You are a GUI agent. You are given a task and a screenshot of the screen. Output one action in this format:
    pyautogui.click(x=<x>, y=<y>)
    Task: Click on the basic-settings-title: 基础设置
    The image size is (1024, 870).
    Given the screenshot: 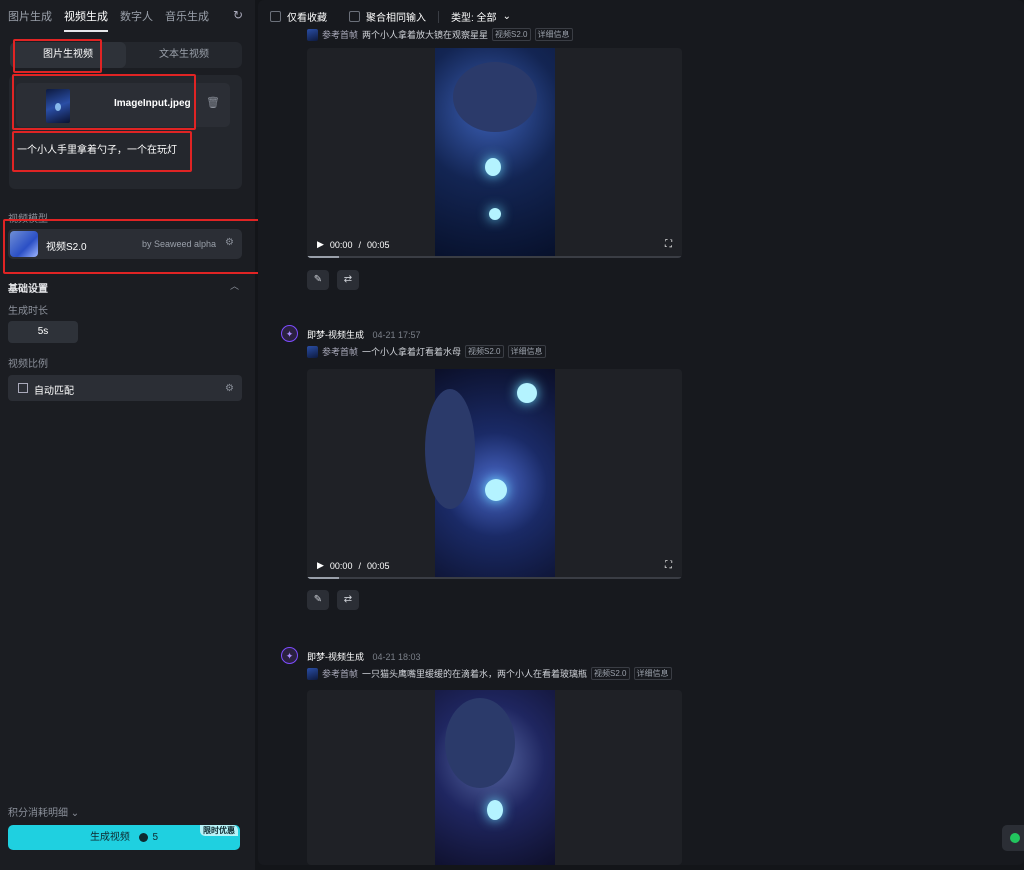 What is the action you would take?
    pyautogui.click(x=28, y=289)
    